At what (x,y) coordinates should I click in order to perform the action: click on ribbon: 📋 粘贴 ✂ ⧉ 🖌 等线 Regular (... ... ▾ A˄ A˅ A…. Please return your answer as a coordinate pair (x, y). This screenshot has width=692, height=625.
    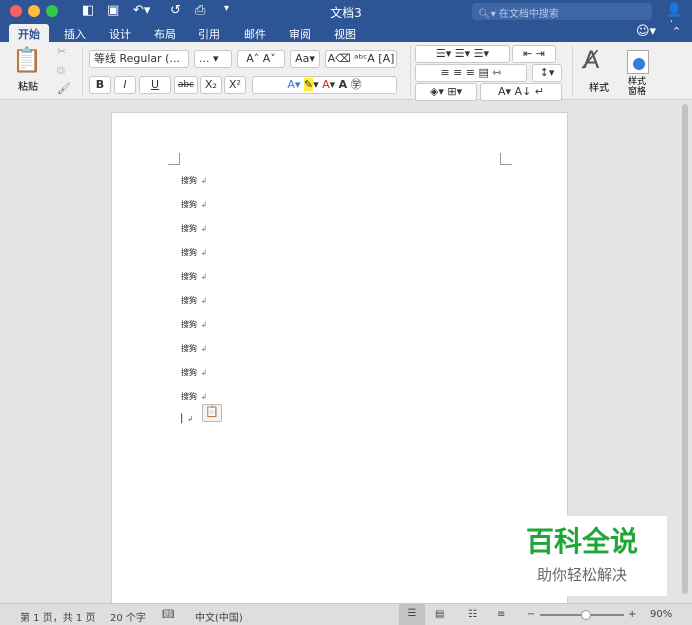
    Looking at the image, I should click on (346, 71).